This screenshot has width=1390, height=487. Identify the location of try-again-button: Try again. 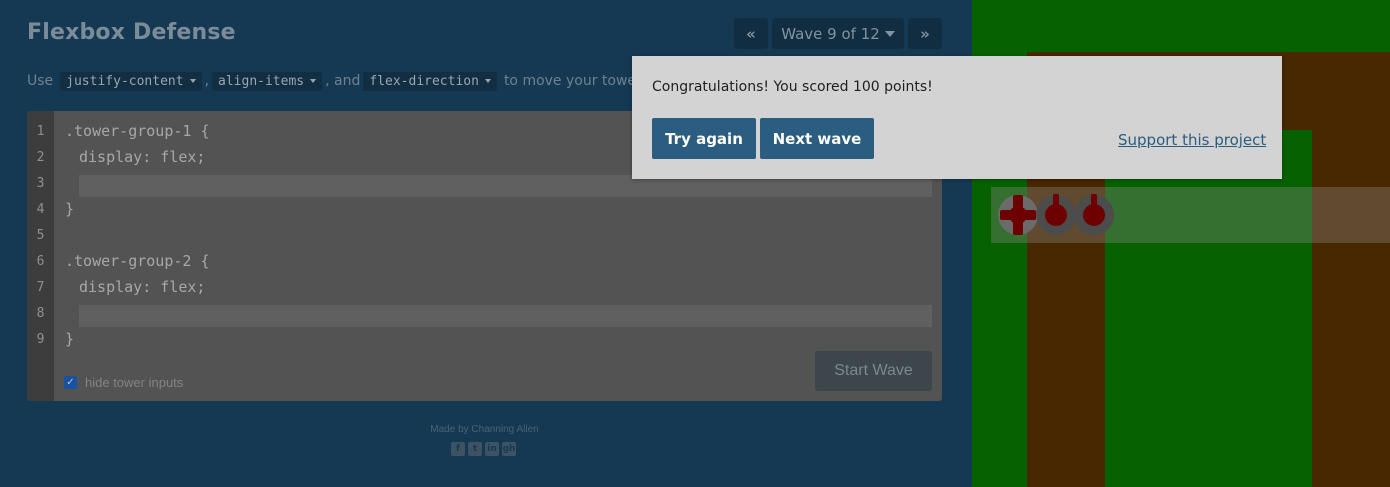
(704, 138).